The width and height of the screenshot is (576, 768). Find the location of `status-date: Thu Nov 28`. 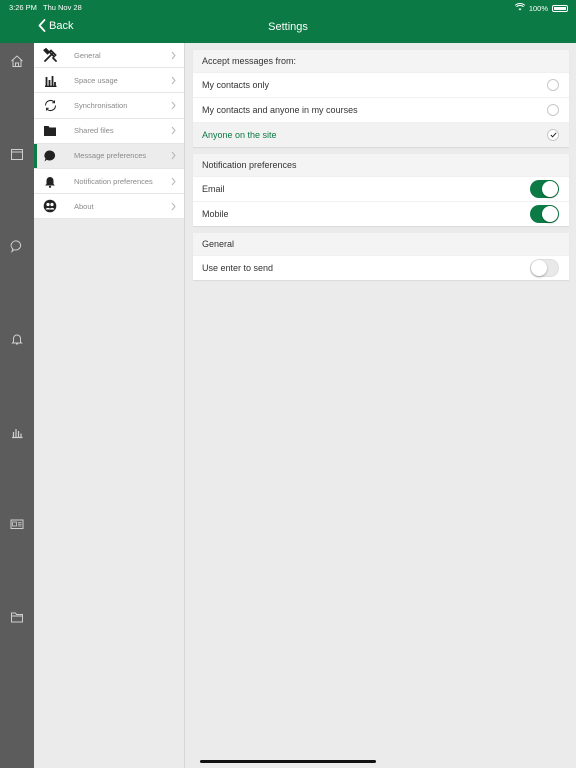

status-date: Thu Nov 28 is located at coordinates (62, 7).